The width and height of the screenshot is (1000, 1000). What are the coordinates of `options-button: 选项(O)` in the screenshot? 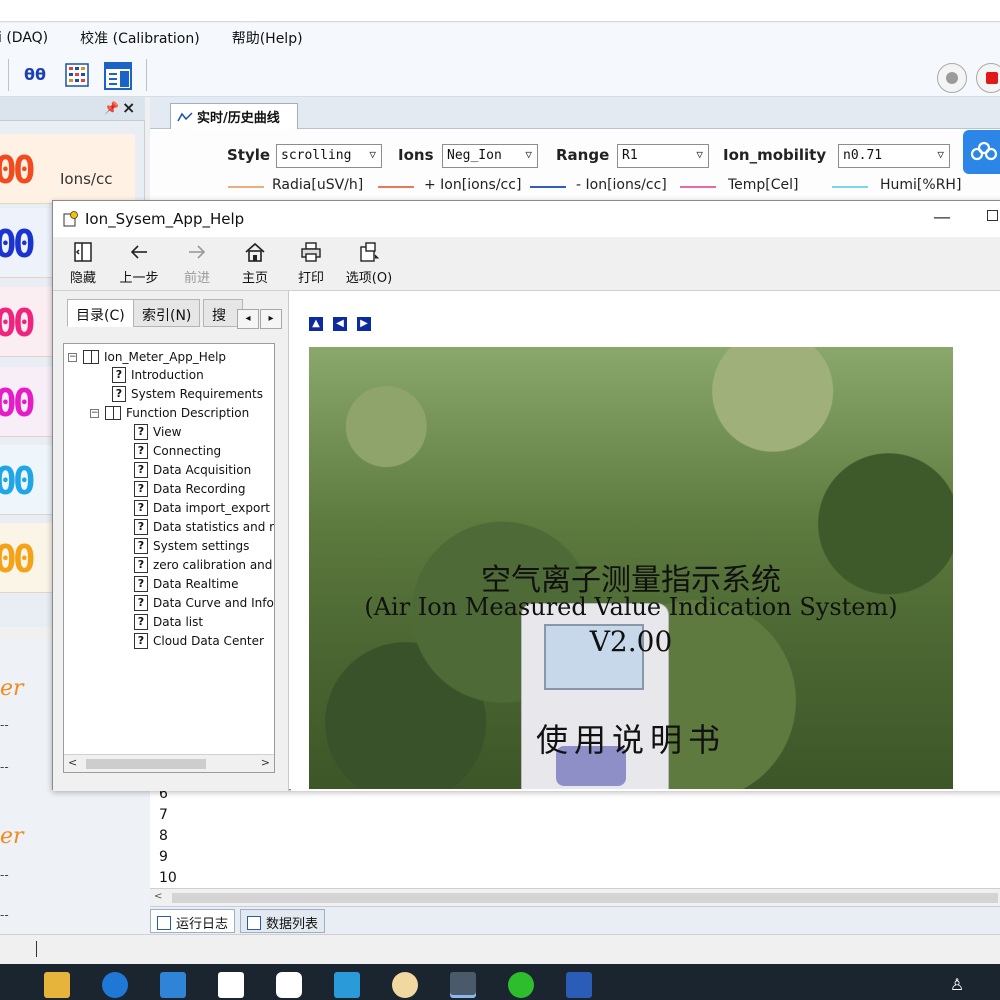 It's located at (369, 263).